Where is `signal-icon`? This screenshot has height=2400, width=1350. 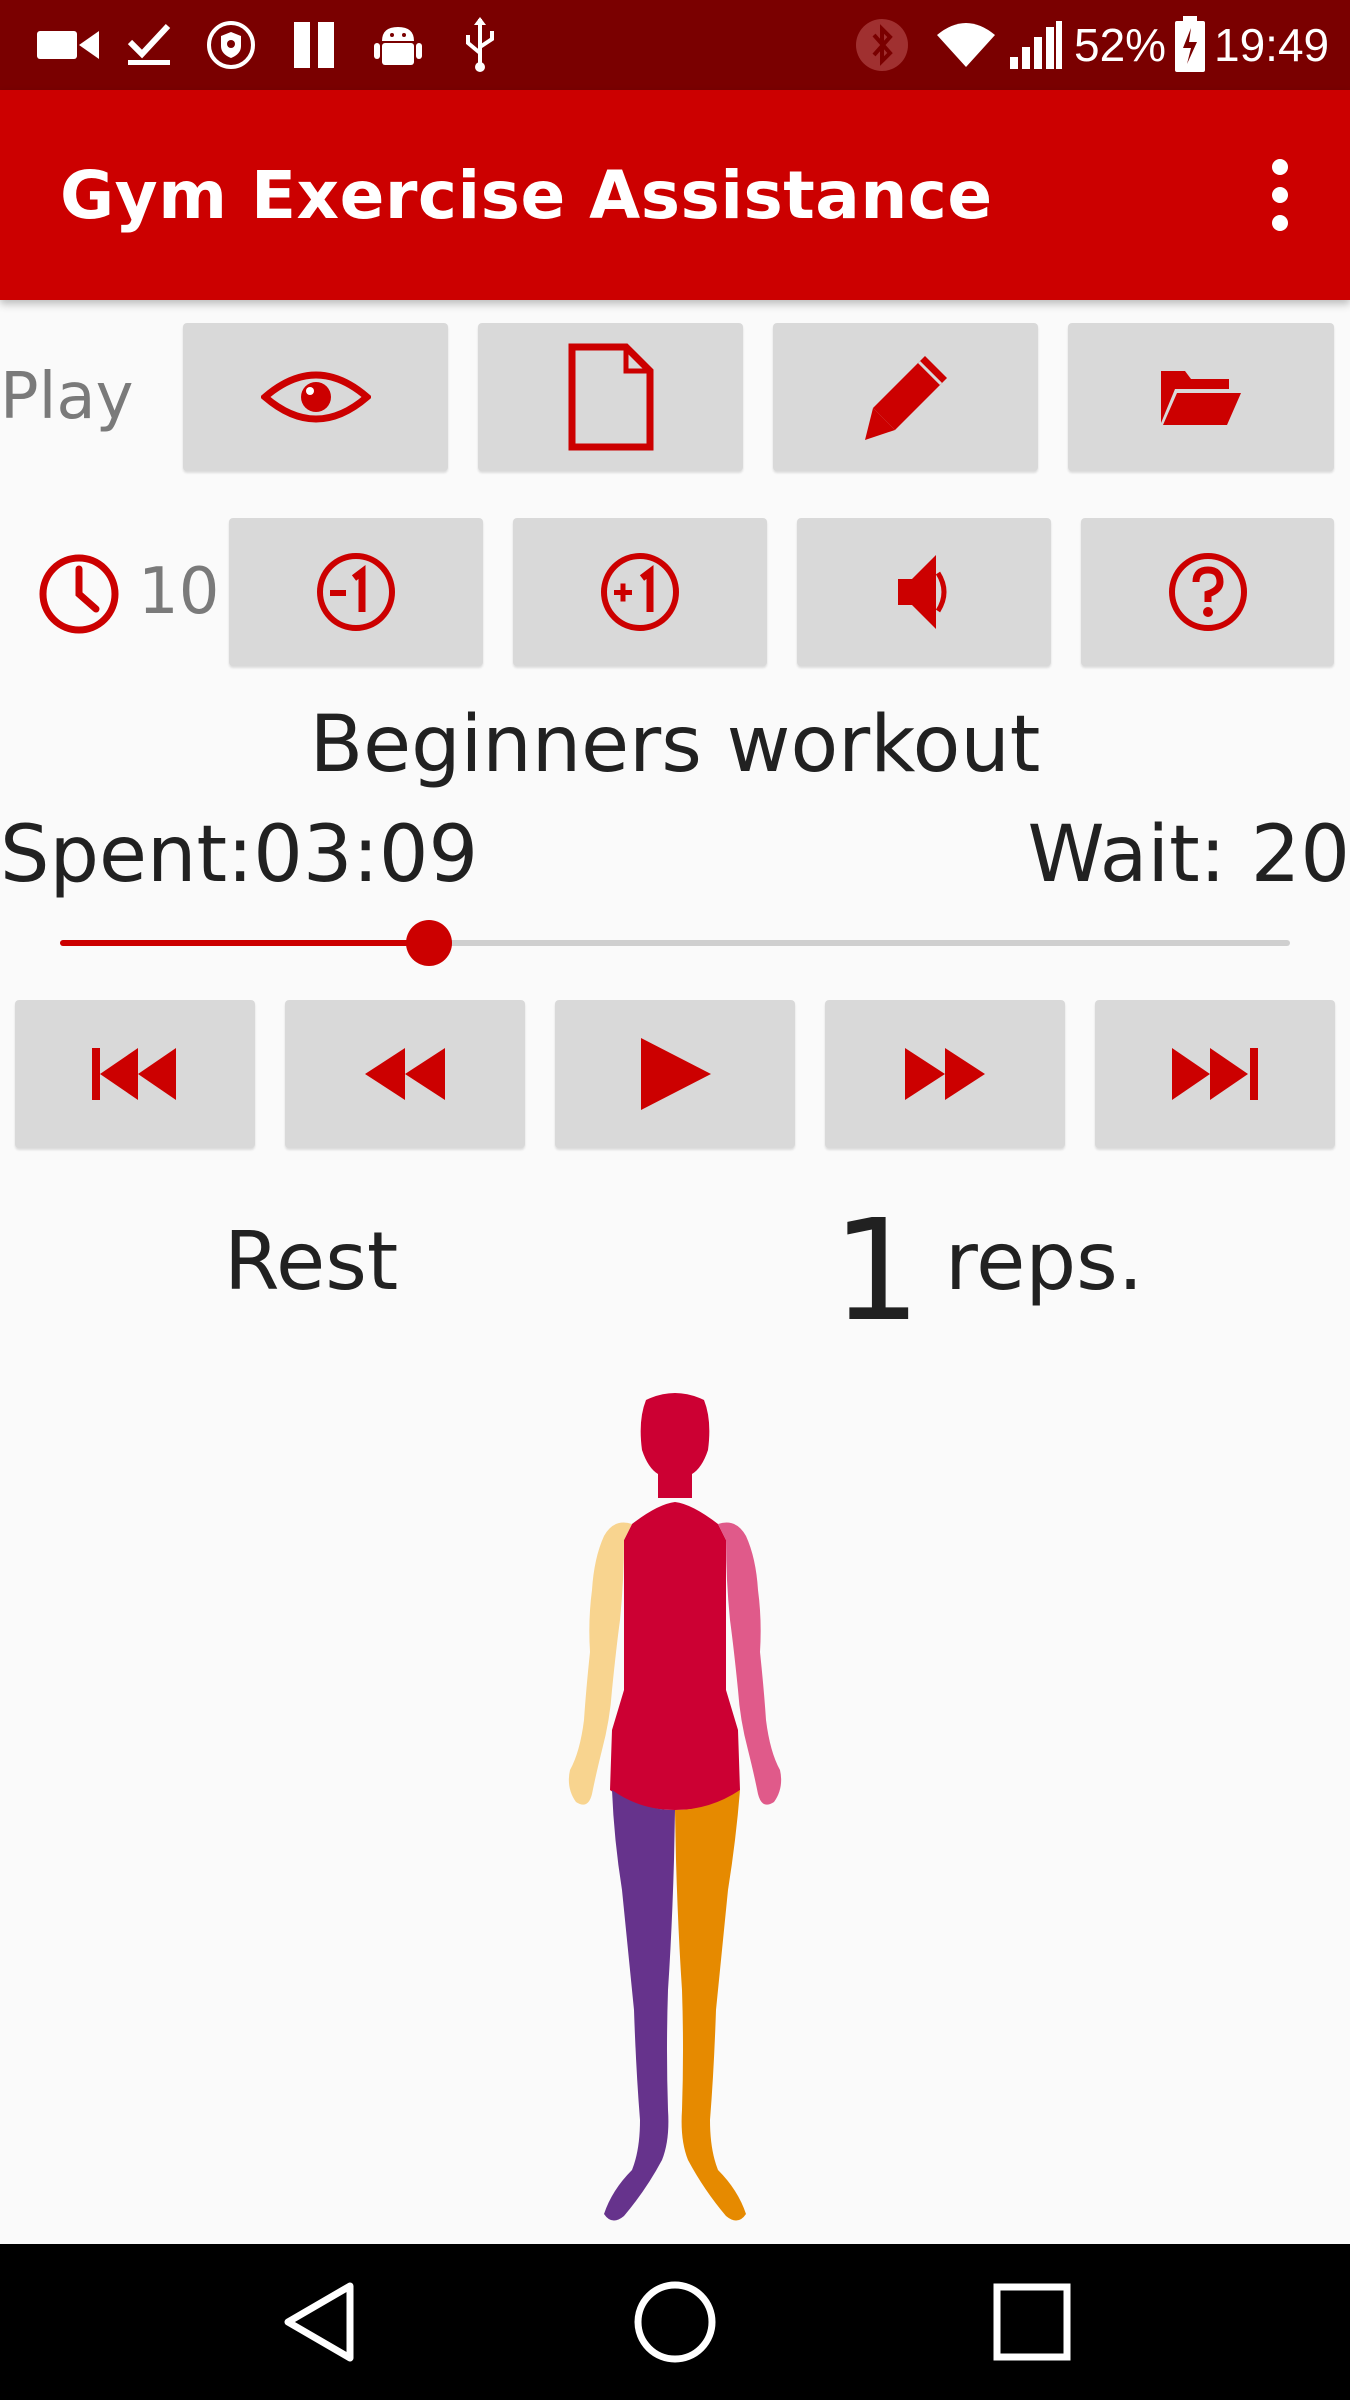
signal-icon is located at coordinates (1036, 45).